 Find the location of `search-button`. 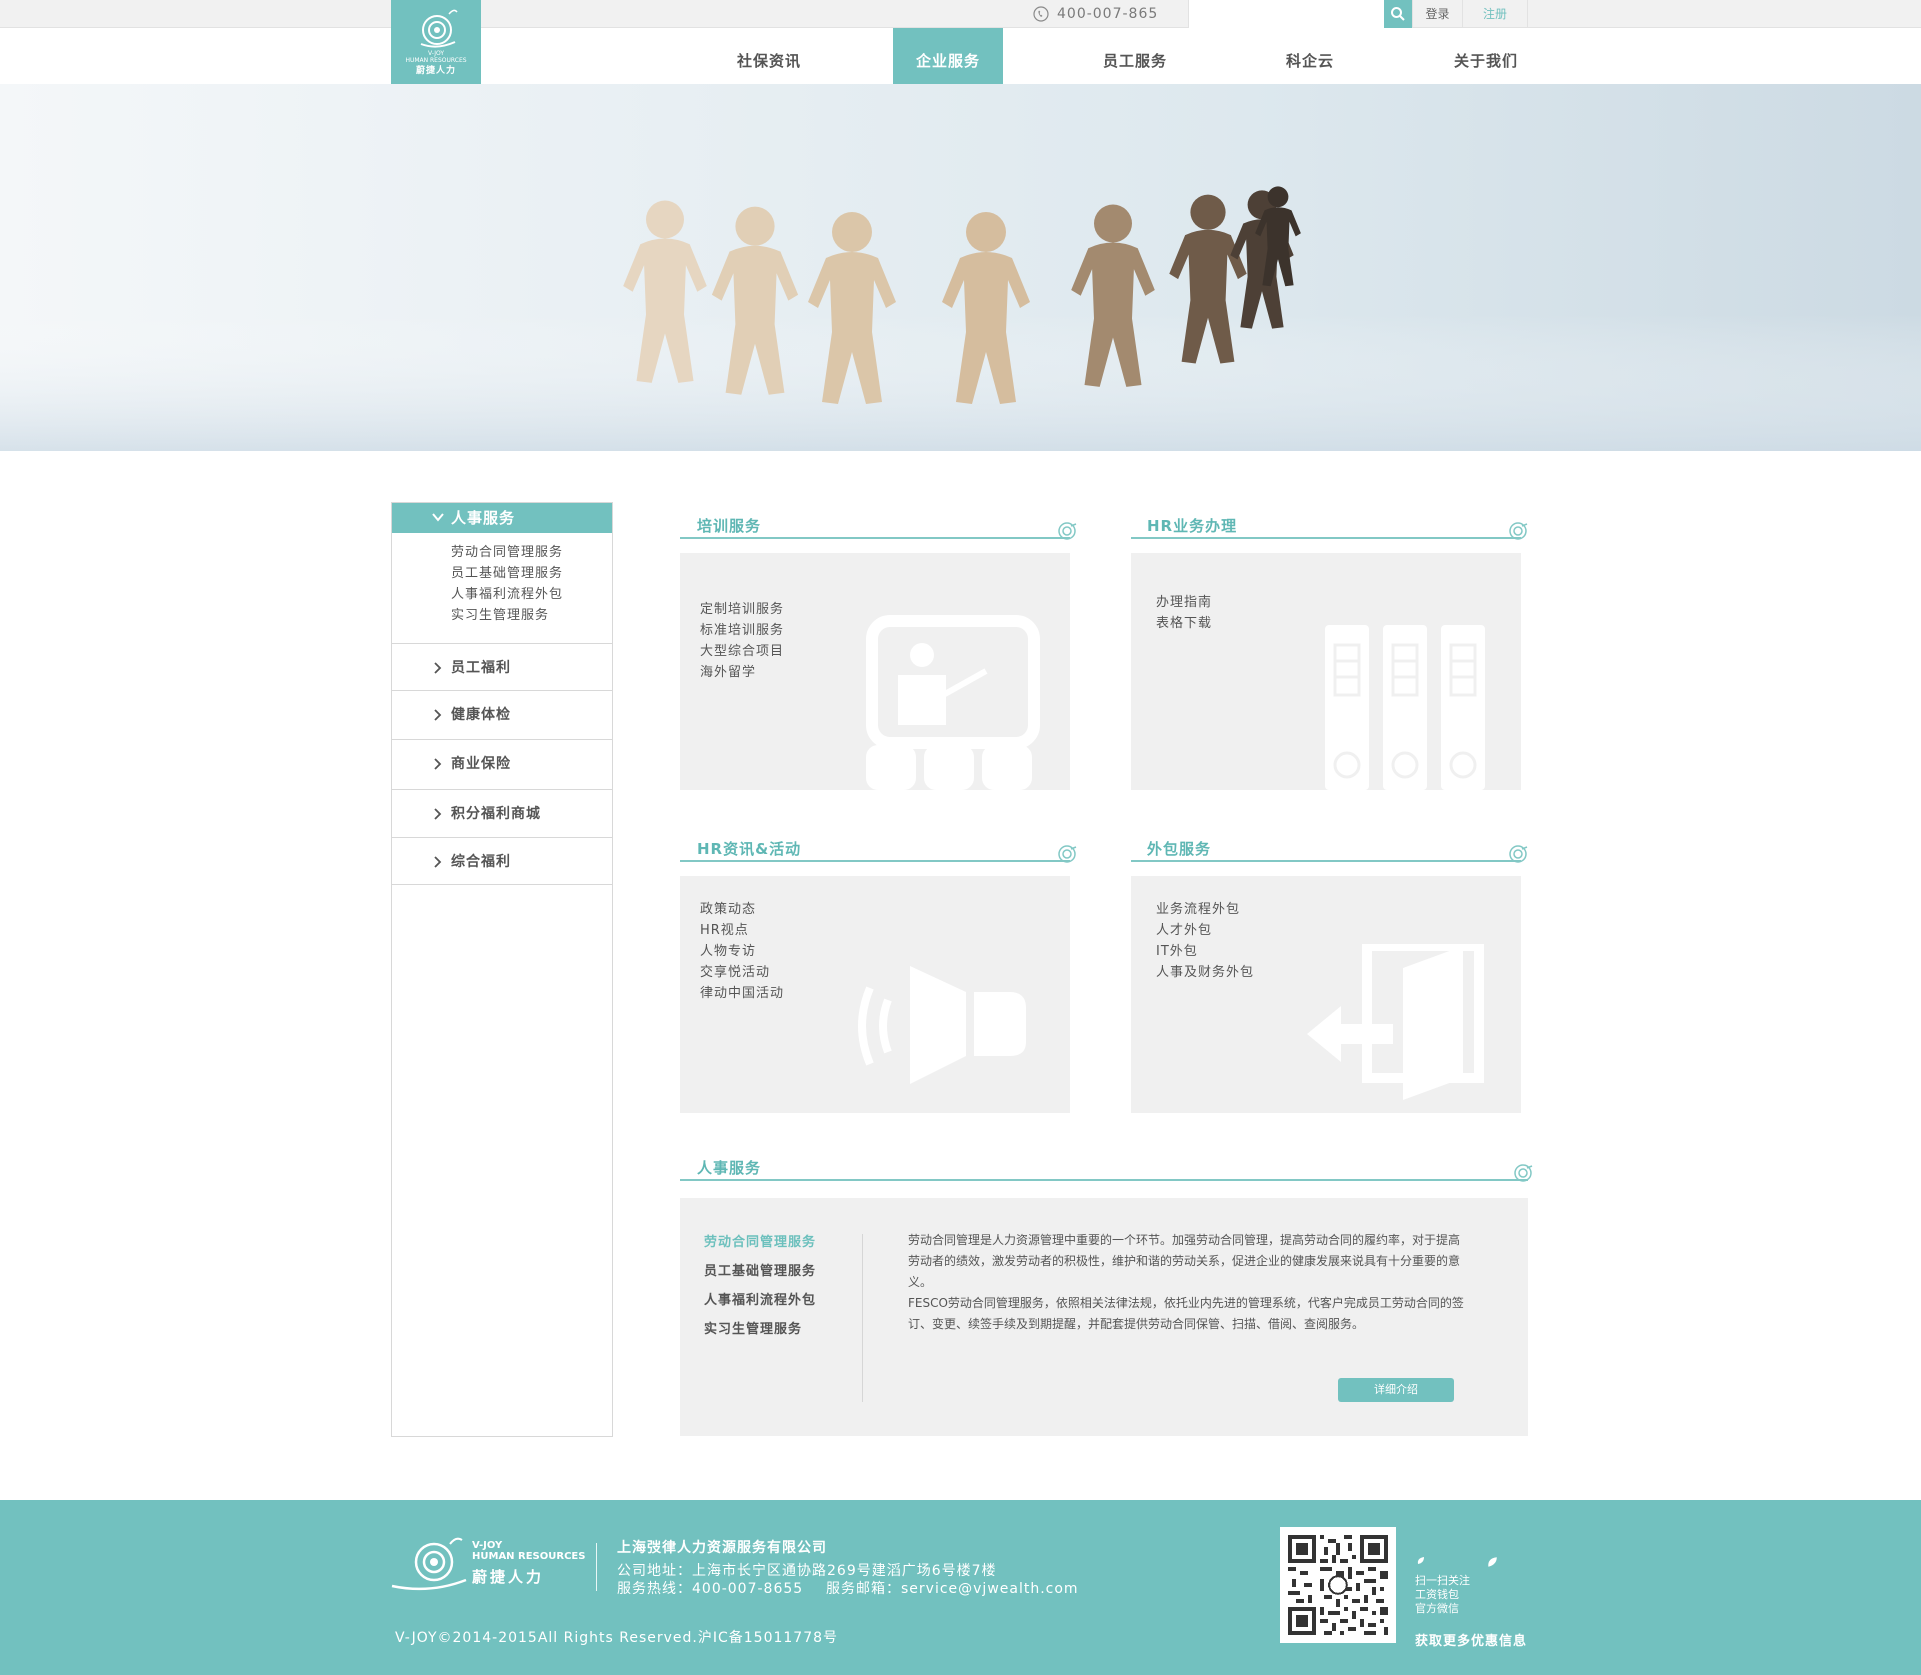

search-button is located at coordinates (1398, 14).